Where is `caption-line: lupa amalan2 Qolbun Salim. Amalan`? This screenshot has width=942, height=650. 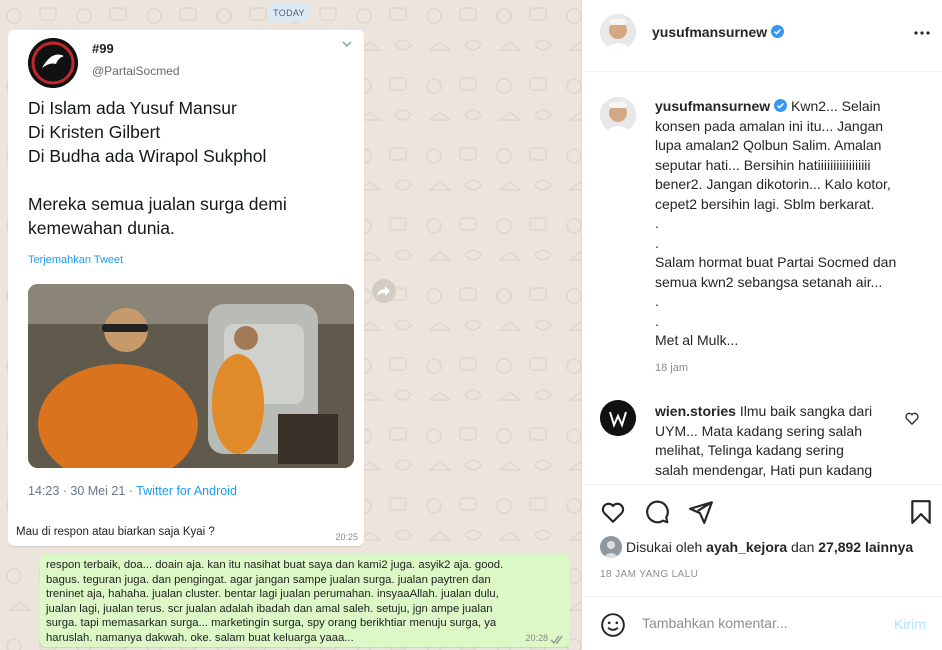 caption-line: lupa amalan2 Qolbun Salim. Amalan is located at coordinates (768, 145).